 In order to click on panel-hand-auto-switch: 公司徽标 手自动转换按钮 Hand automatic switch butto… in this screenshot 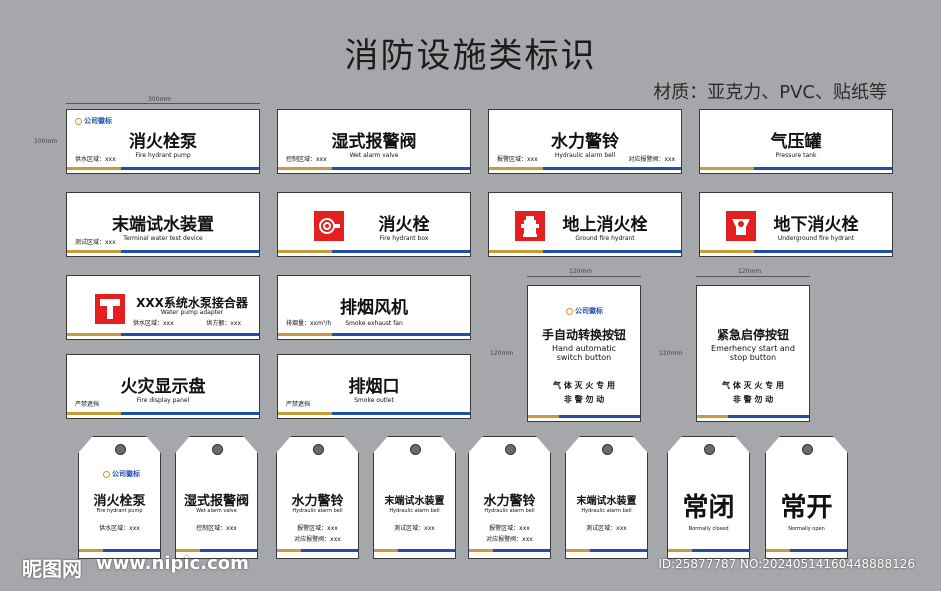, I will do `click(584, 353)`.